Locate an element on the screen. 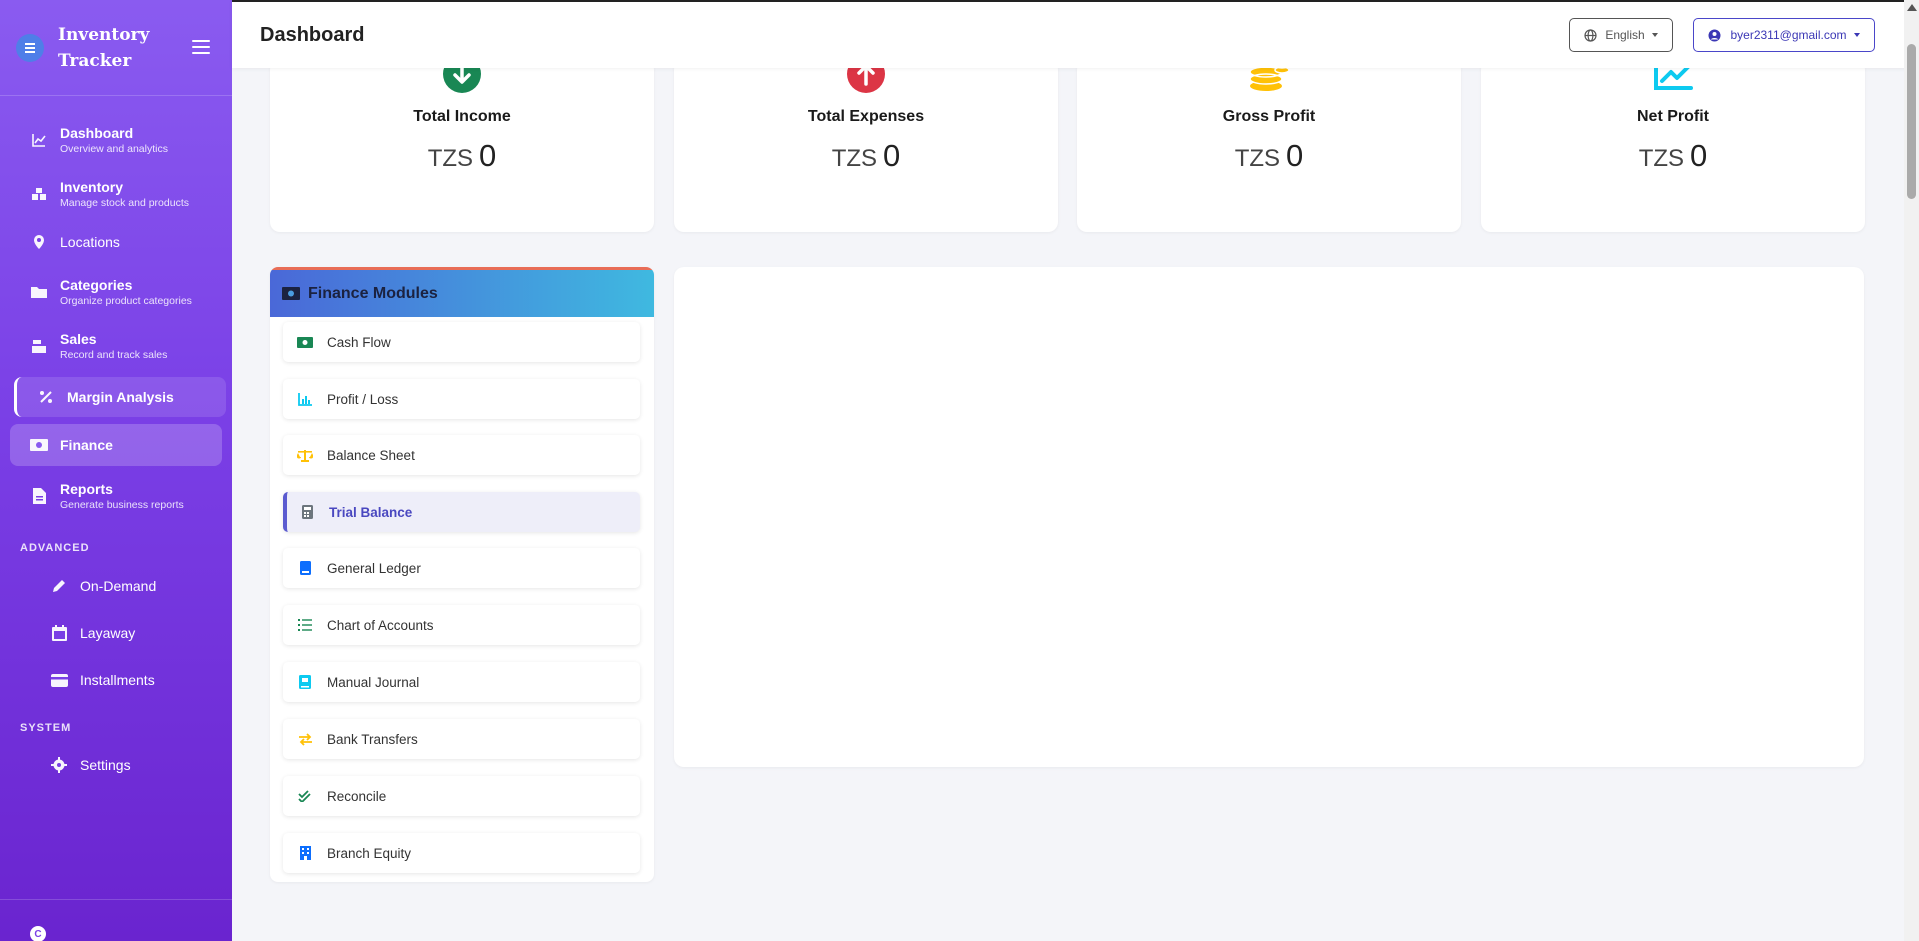 This screenshot has height=941, width=1919. folder-icon is located at coordinates (39, 292).